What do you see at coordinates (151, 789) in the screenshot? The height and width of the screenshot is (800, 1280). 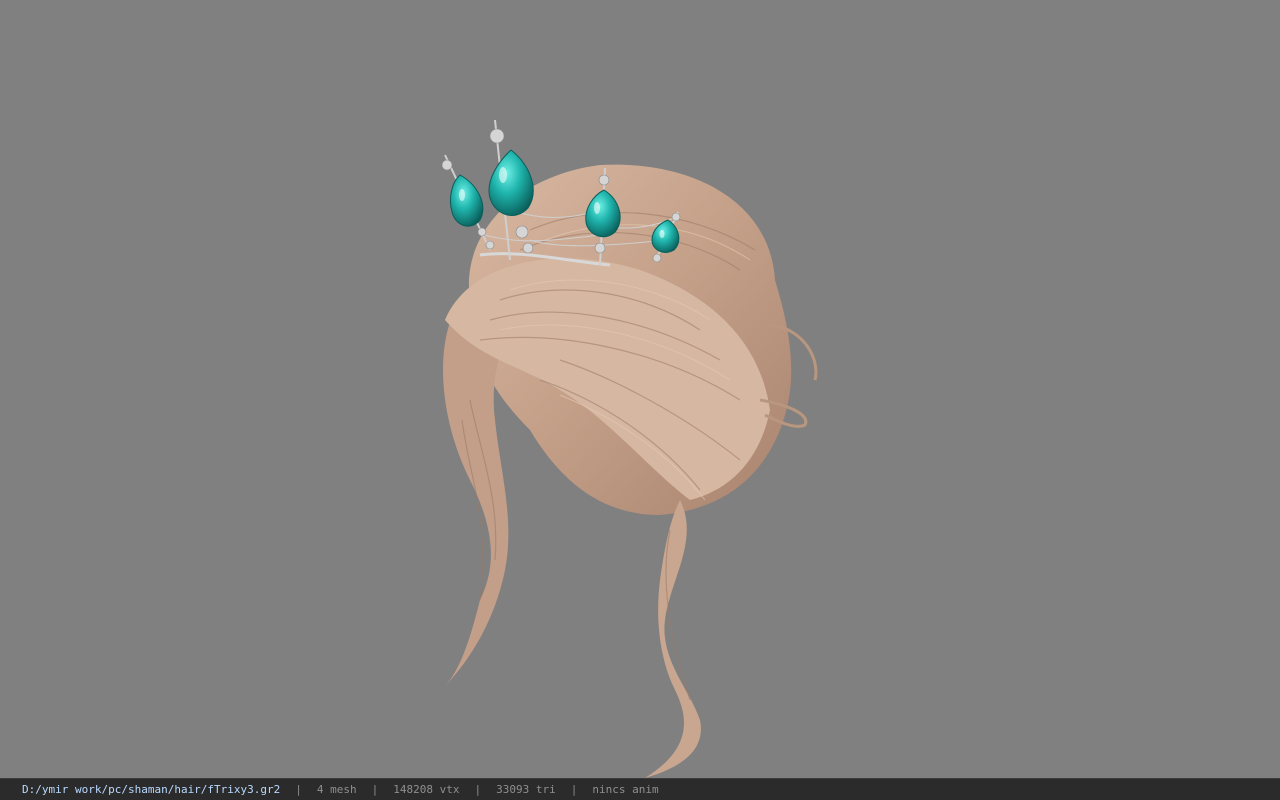 I see `file-path: D:/ymir work/pc/shaman/hair/fTrixy3.gr2` at bounding box center [151, 789].